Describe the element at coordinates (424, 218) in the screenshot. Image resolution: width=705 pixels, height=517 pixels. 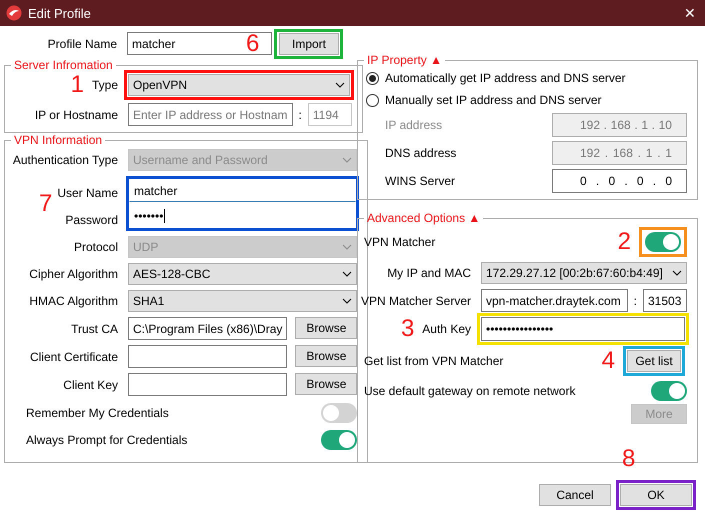
I see `group-title: Advanced Options ▲` at that location.